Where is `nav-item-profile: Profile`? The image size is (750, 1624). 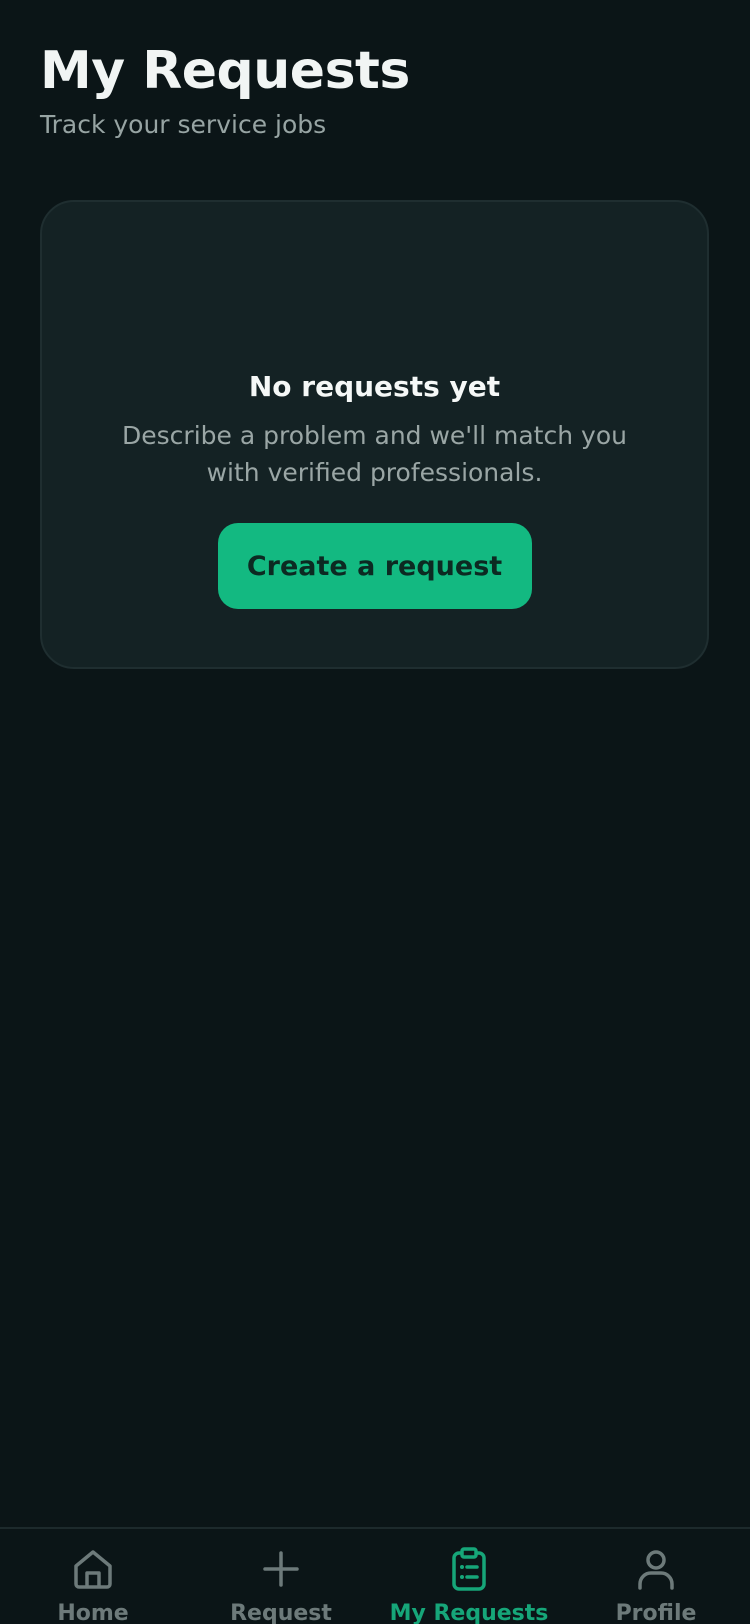
nav-item-profile: Profile is located at coordinates (656, 1584).